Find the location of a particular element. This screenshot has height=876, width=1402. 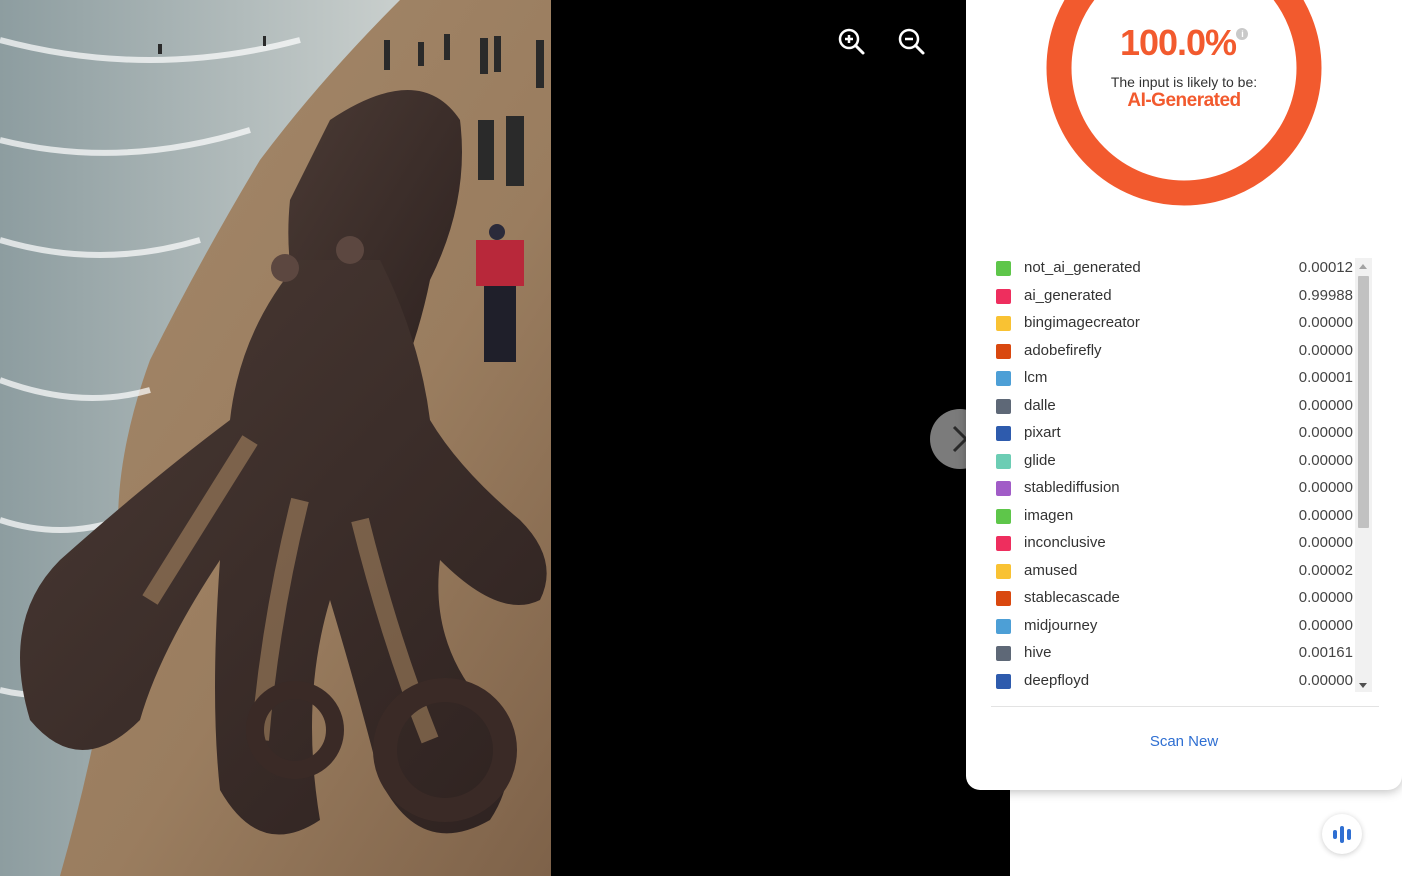

zoom-in-button is located at coordinates (851, 41).